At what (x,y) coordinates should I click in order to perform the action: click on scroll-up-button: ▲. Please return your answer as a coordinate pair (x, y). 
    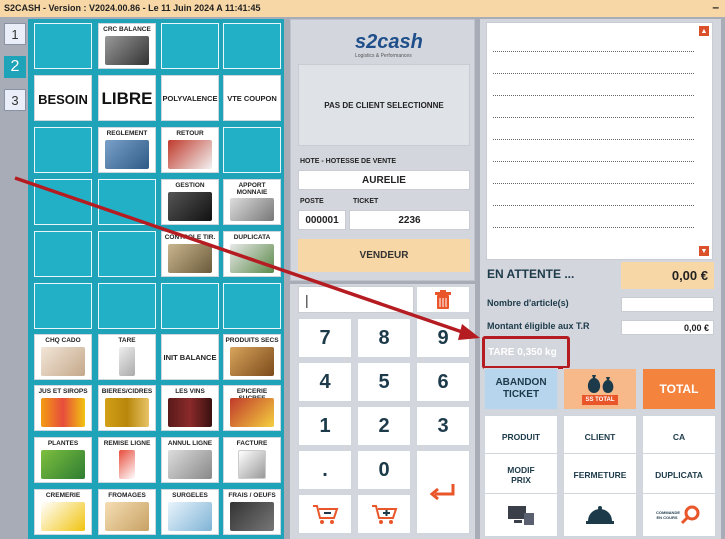
    Looking at the image, I should click on (704, 31).